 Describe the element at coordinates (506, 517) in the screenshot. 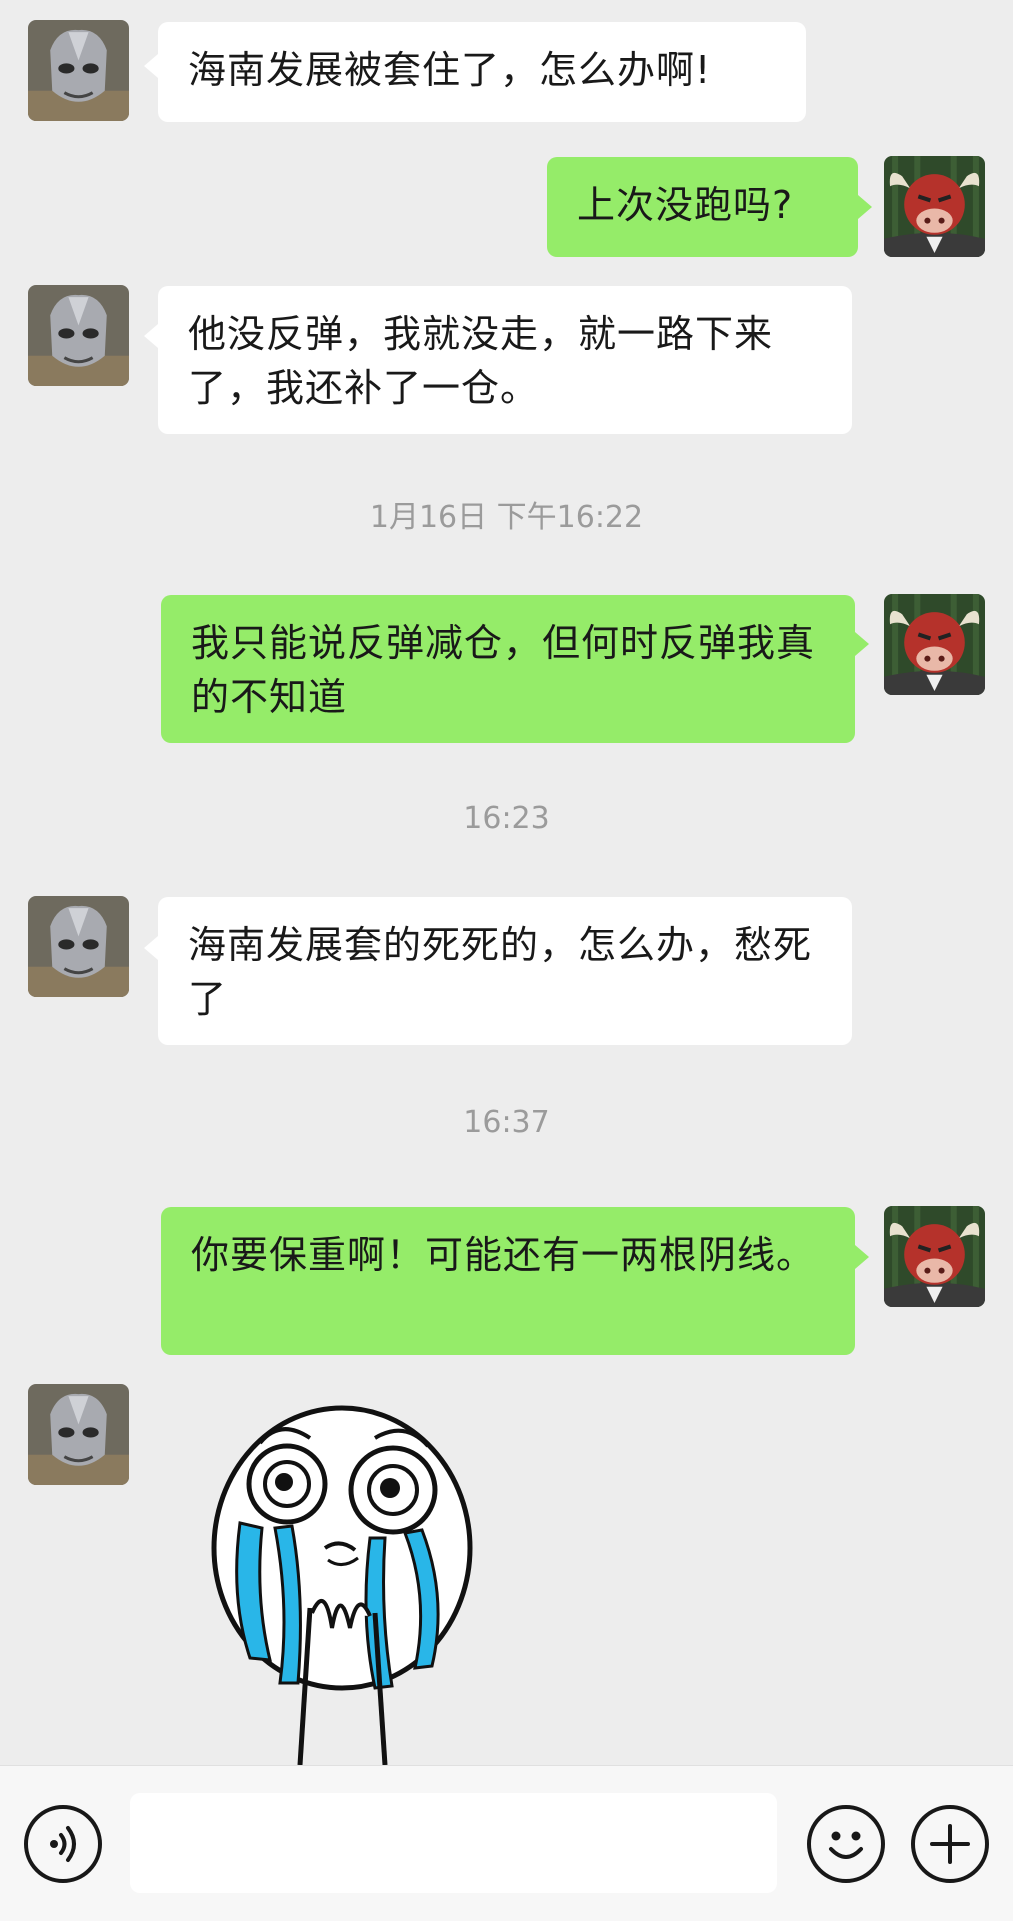

I see `timestamp: 1月16日 下午16:22` at that location.